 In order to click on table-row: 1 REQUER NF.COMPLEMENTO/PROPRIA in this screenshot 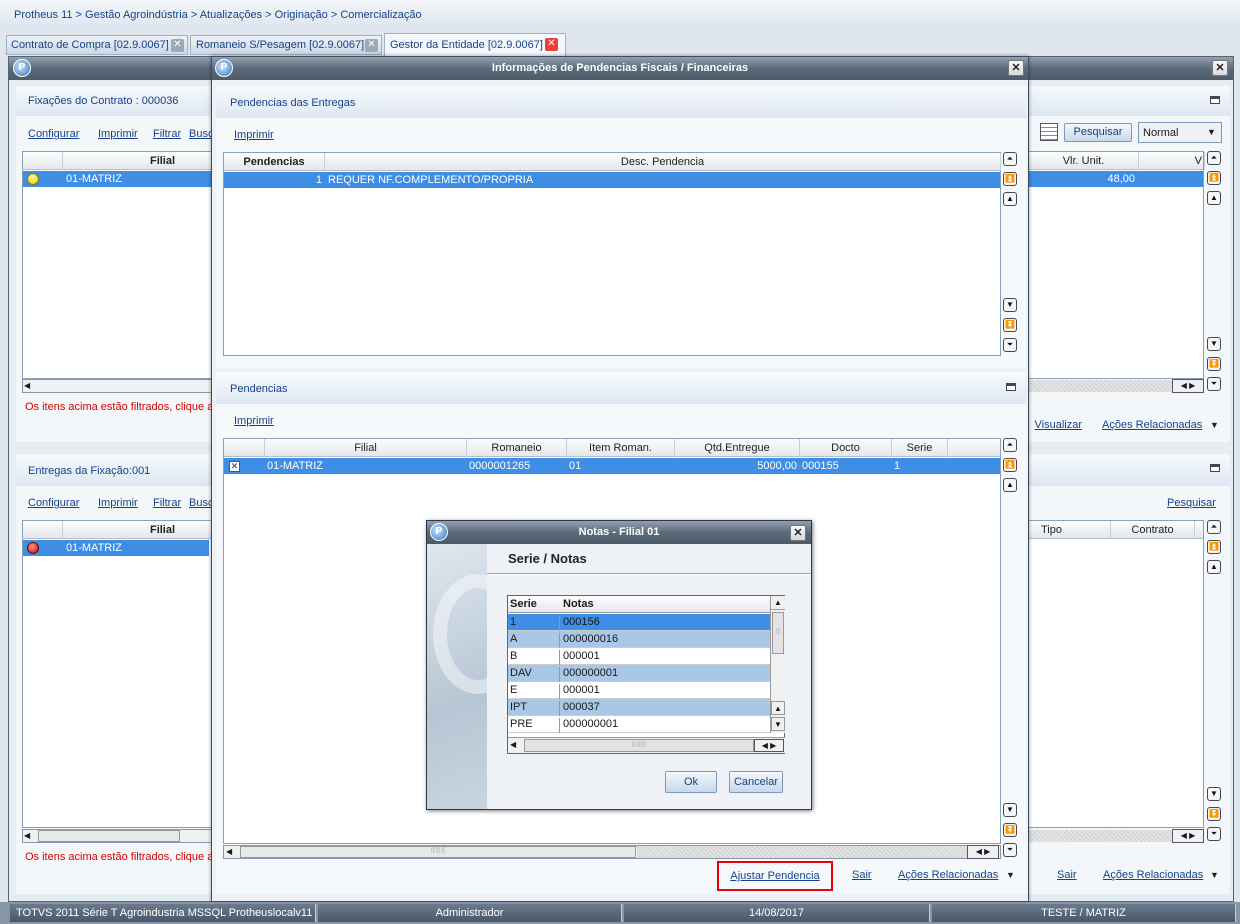, I will do `click(612, 180)`.